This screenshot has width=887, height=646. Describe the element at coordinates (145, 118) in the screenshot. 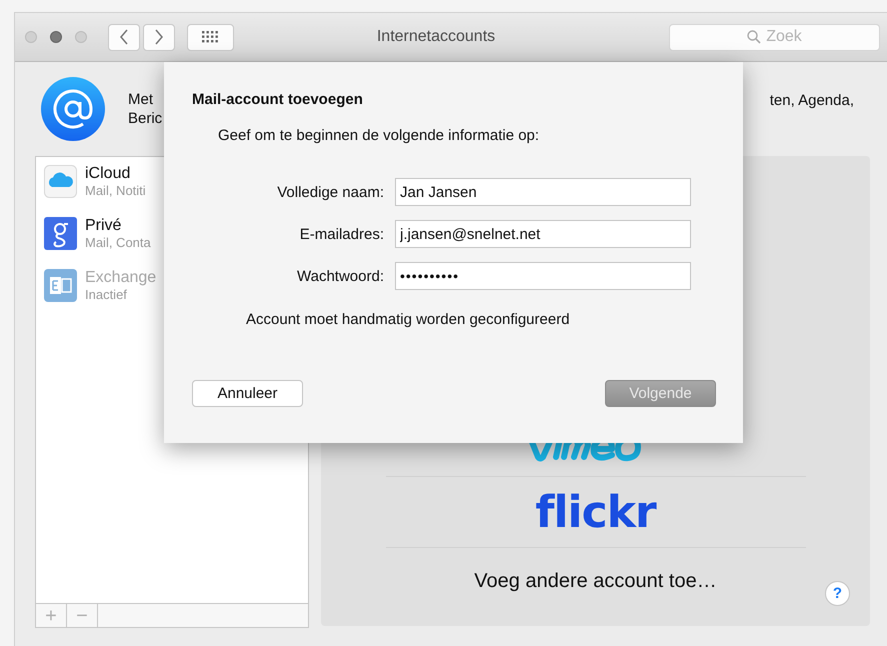

I see `description-text: Beric` at that location.